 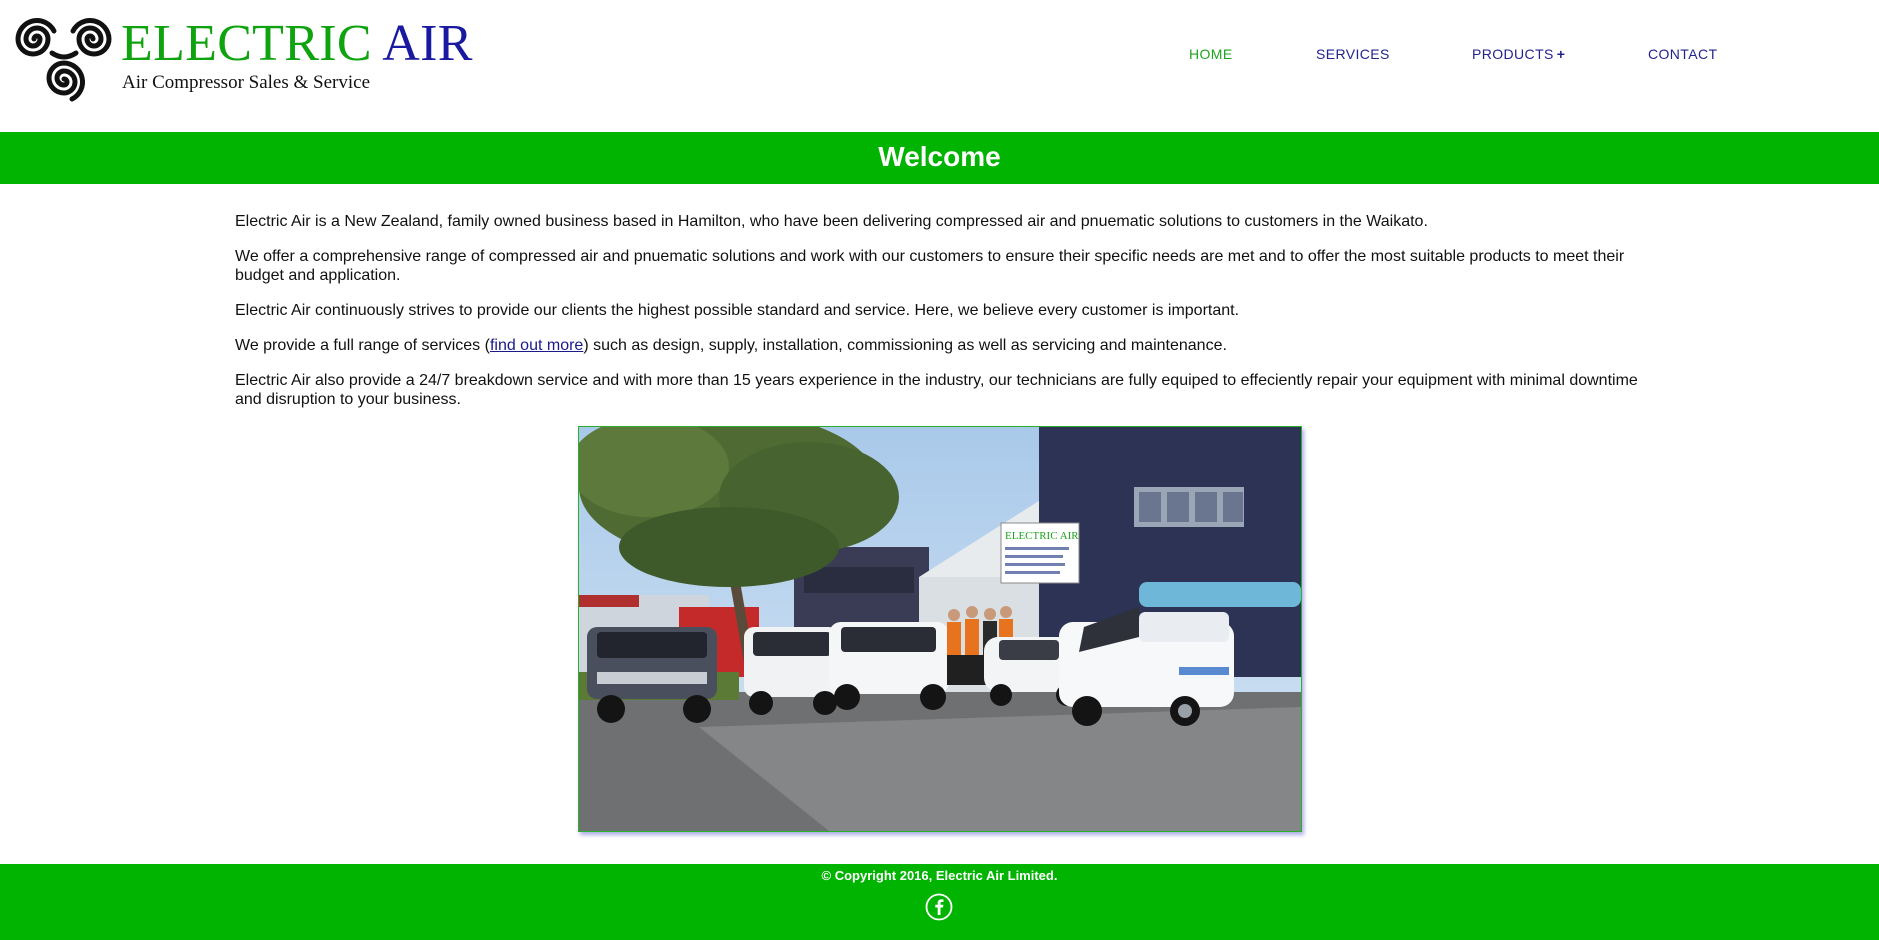 What do you see at coordinates (1211, 54) in the screenshot?
I see `nav-item-home: HOME` at bounding box center [1211, 54].